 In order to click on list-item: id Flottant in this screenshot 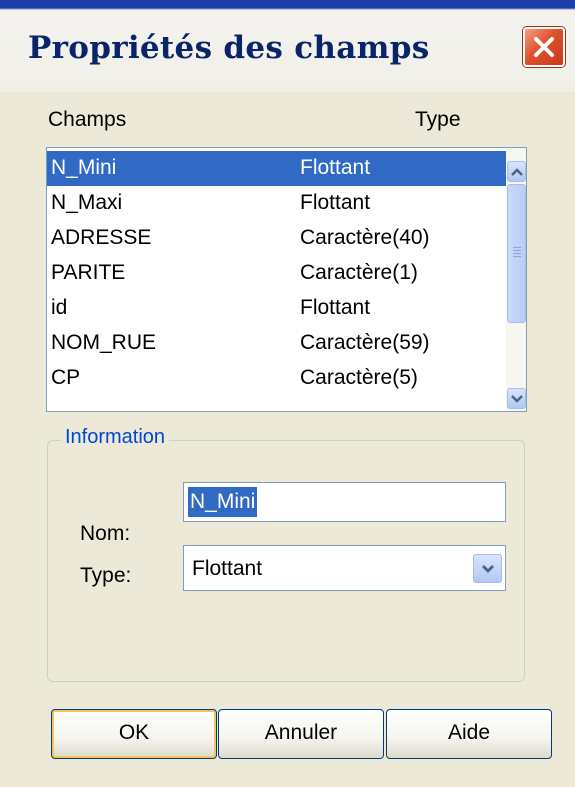, I will do `click(276, 308)`.